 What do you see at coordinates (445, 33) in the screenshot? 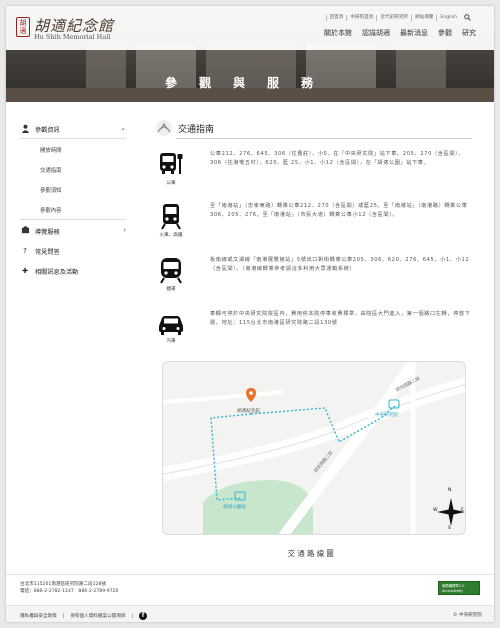
I see `nav-visit: 參觀` at bounding box center [445, 33].